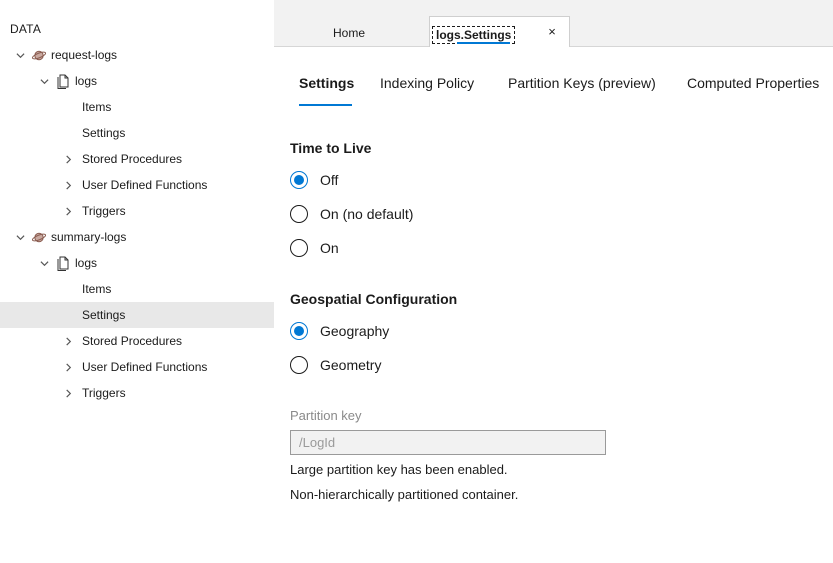 The width and height of the screenshot is (833, 563). What do you see at coordinates (329, 180) in the screenshot?
I see `radio-label: Off` at bounding box center [329, 180].